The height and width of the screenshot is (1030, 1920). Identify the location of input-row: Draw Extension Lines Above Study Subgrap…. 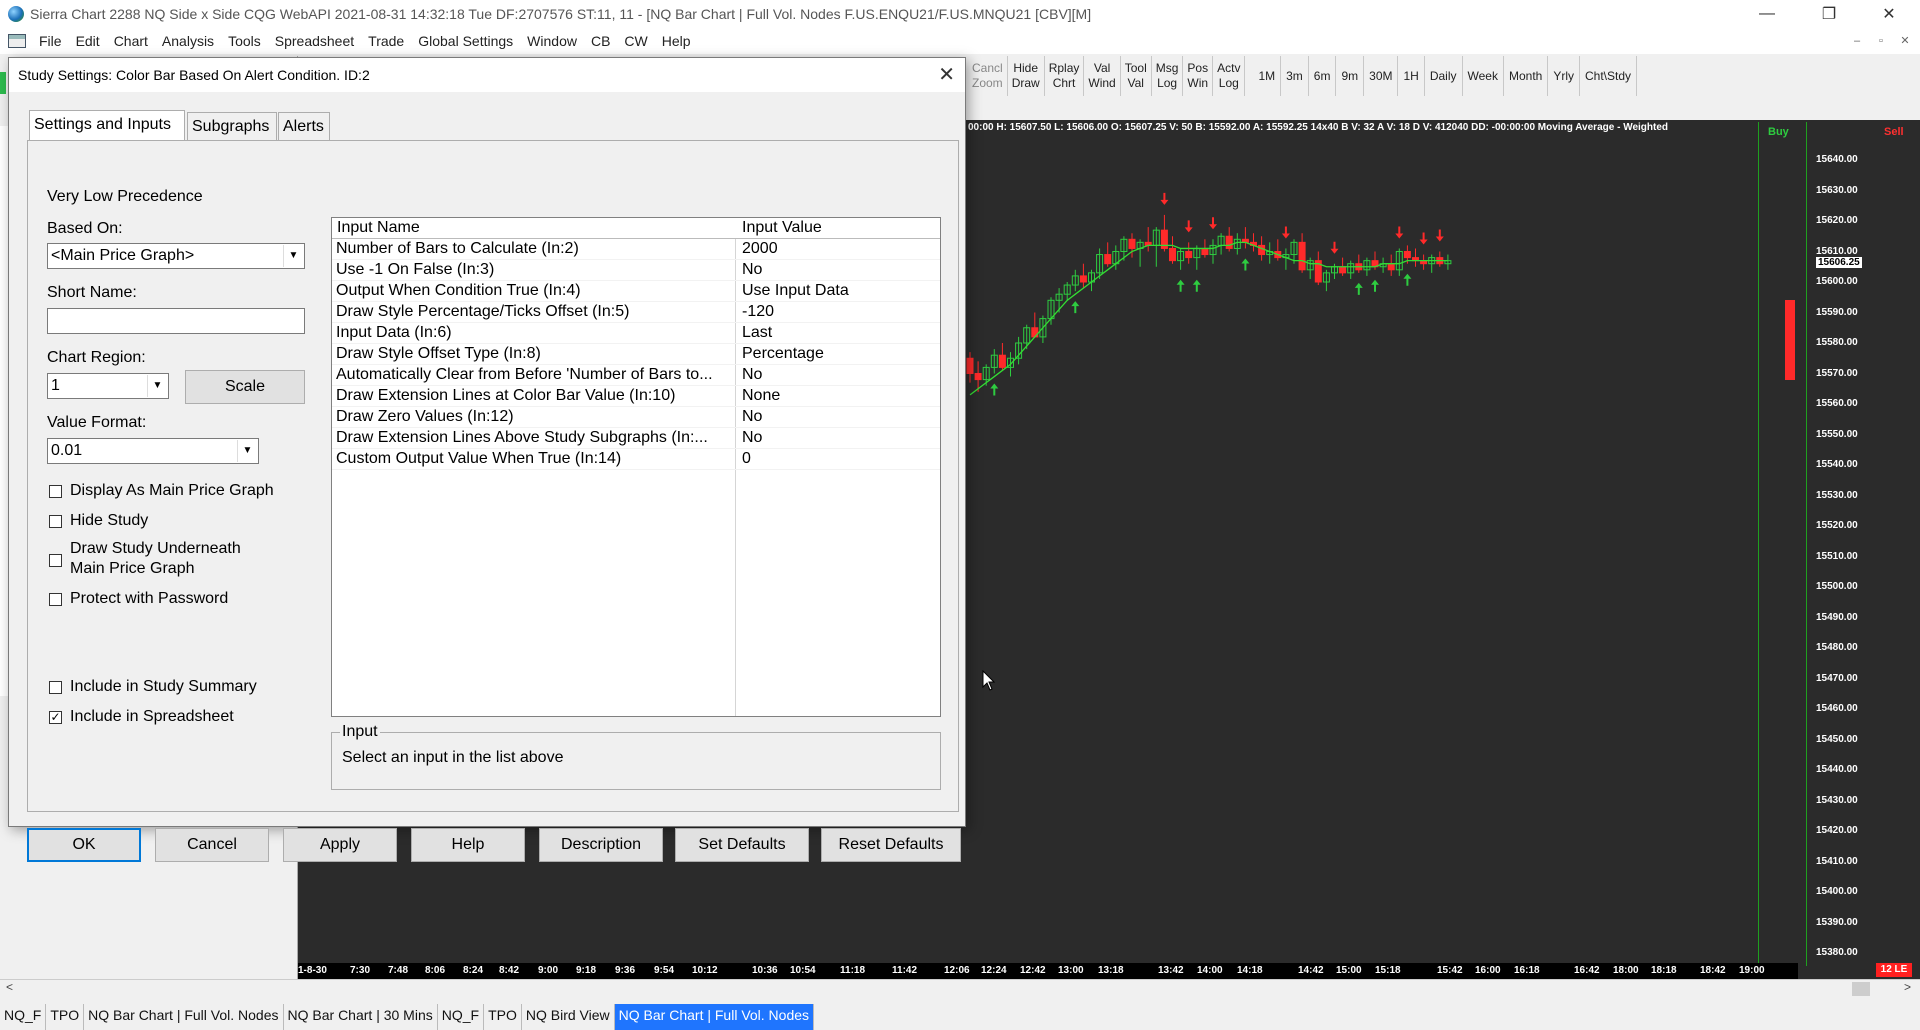
(636, 438).